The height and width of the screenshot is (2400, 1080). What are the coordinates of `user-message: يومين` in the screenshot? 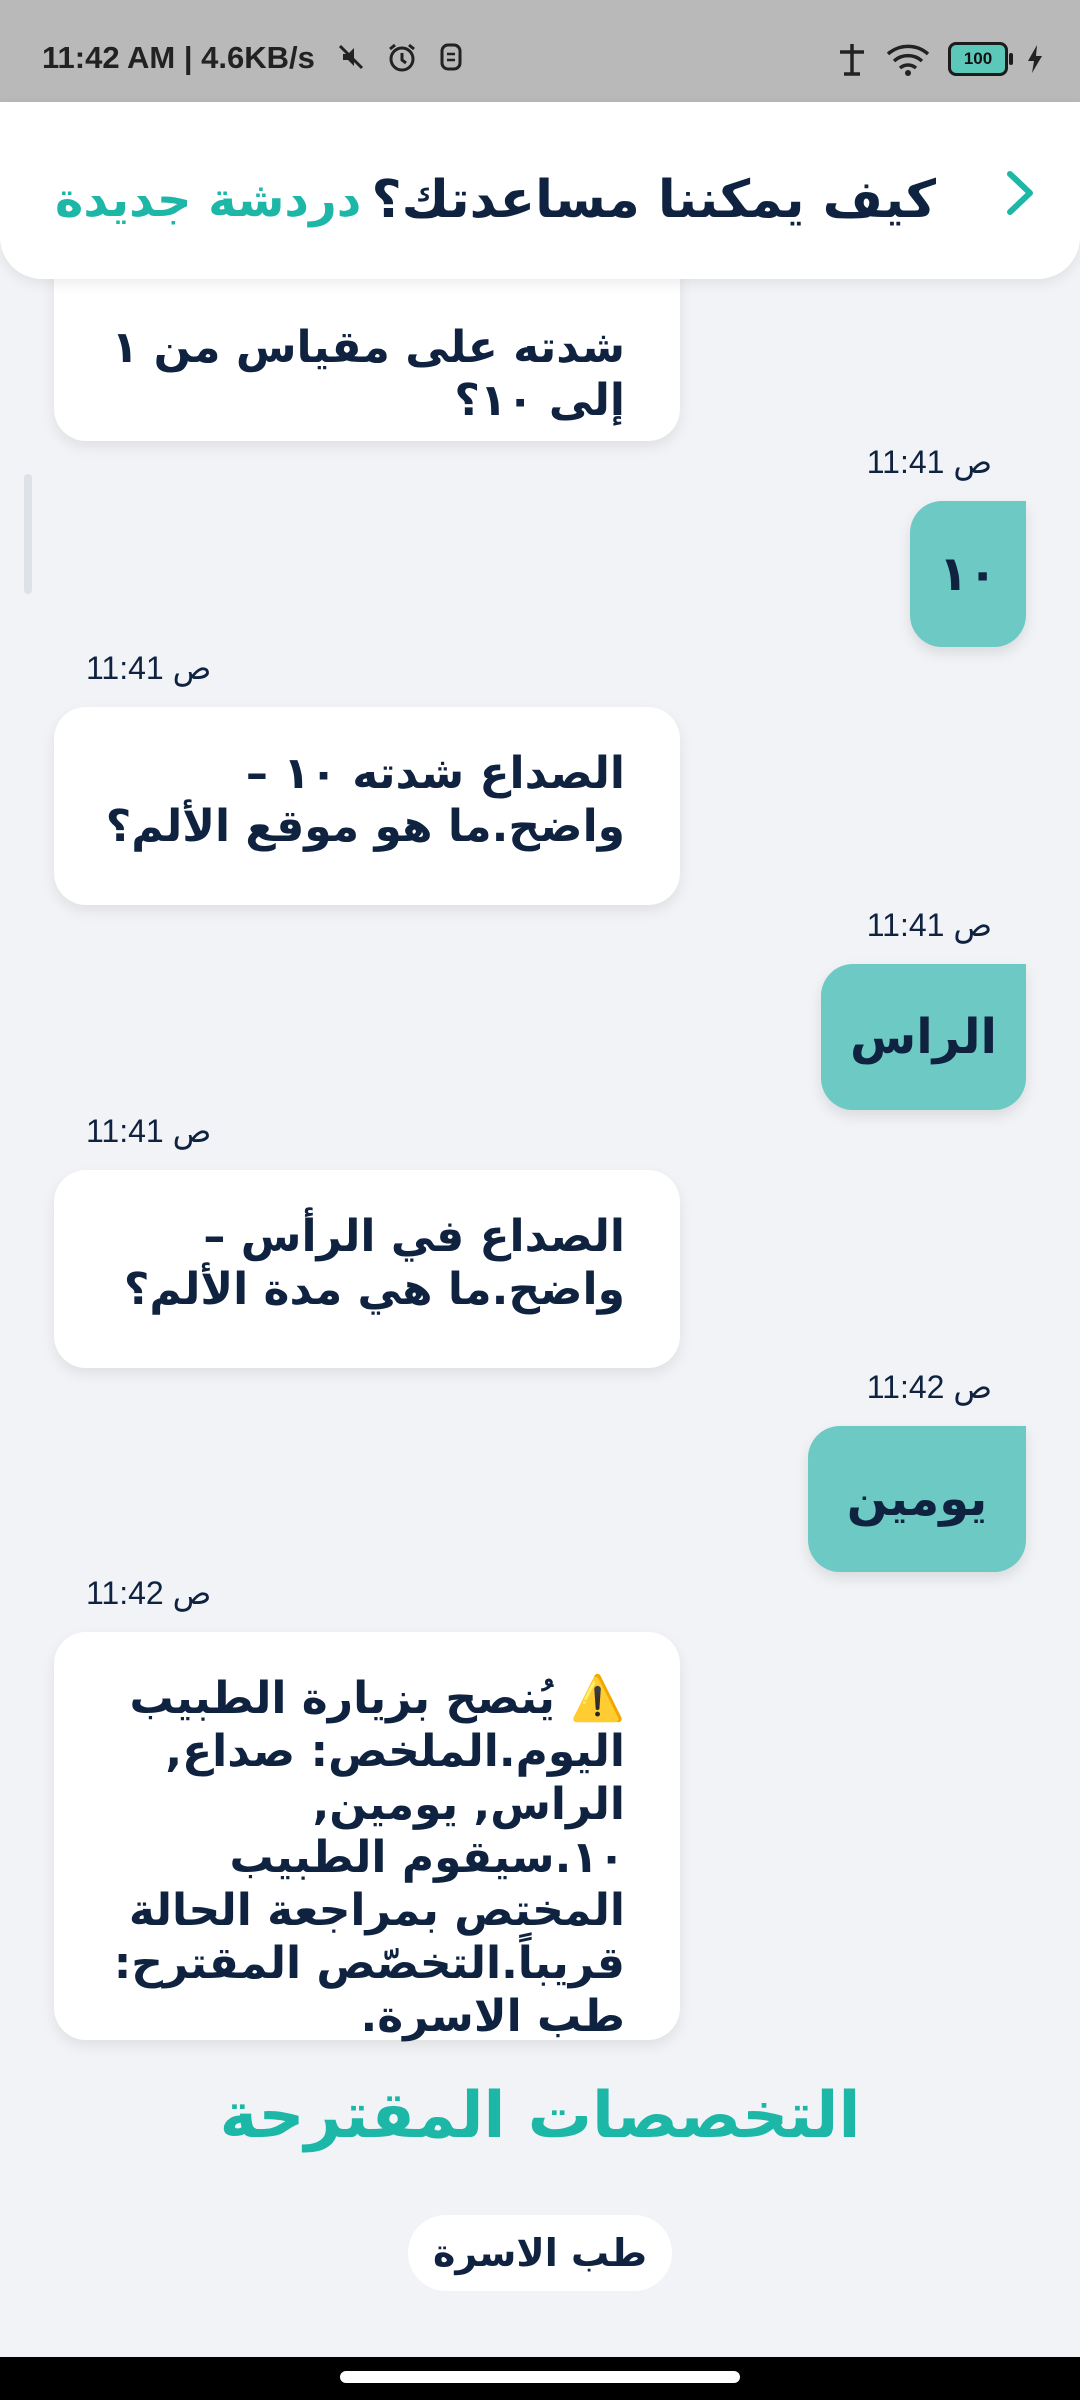 It's located at (917, 1499).